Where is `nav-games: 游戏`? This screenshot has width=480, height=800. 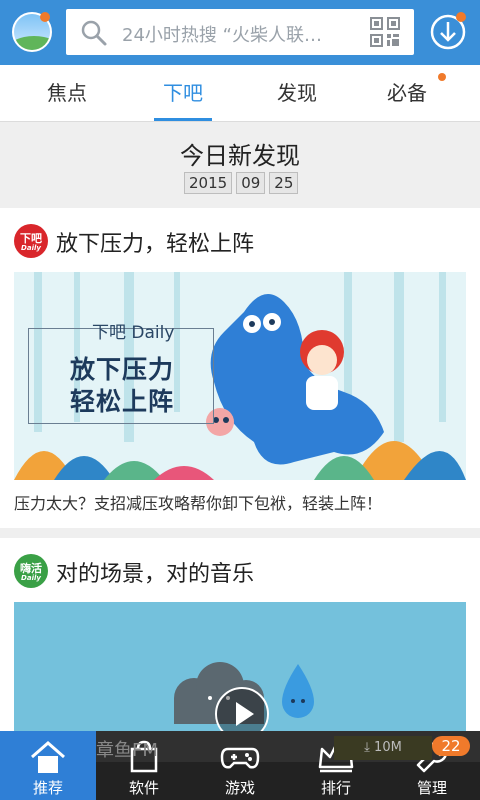
nav-games: 游戏 is located at coordinates (240, 765).